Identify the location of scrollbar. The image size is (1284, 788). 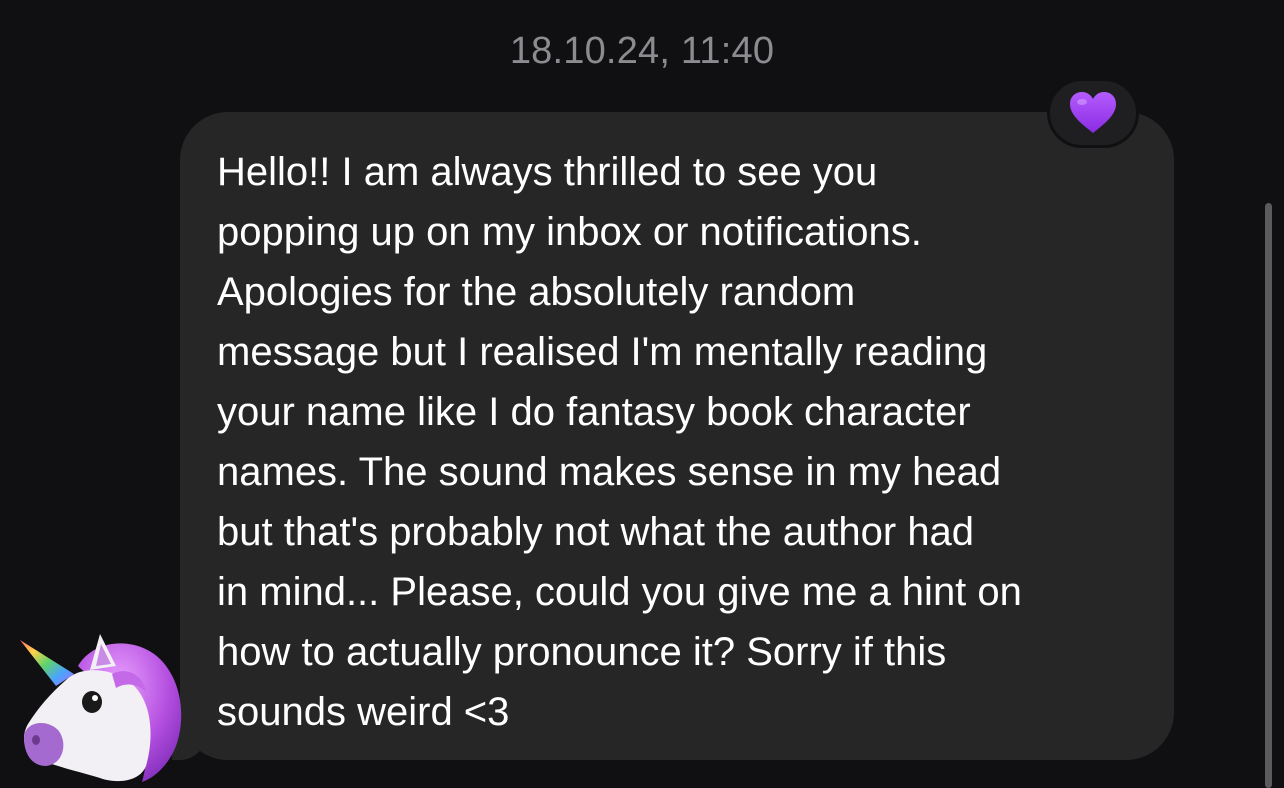
(1268, 495).